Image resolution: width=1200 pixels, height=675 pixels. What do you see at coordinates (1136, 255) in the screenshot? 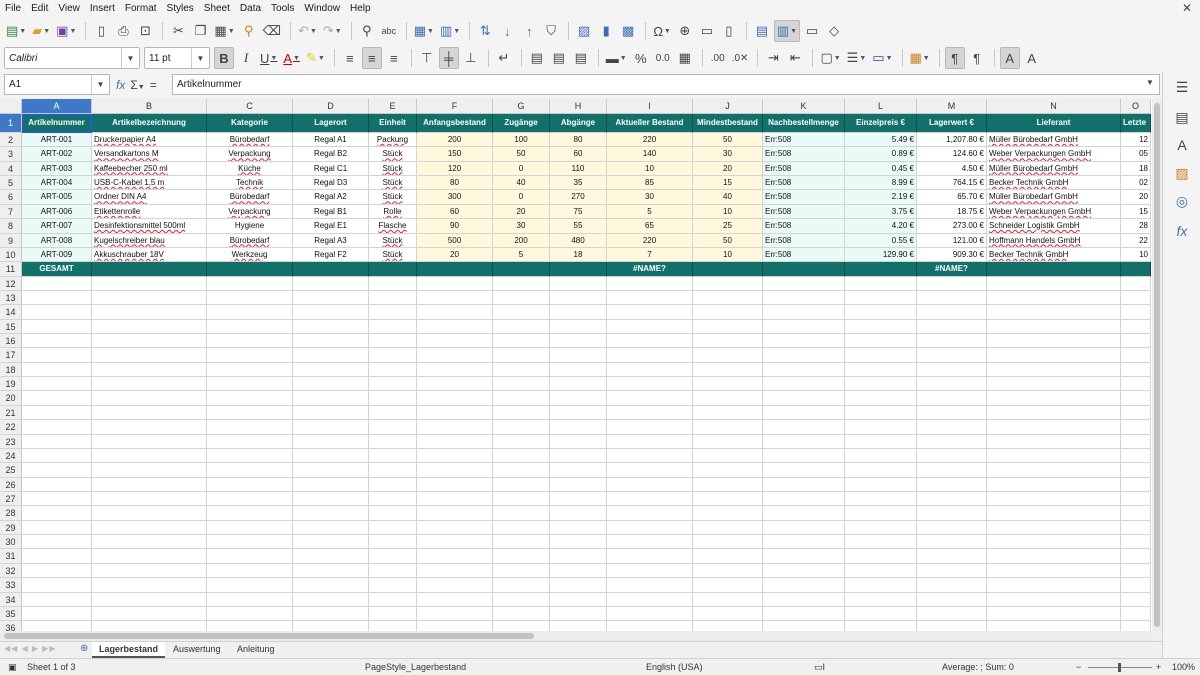
I see `cell-o10: 10` at bounding box center [1136, 255].